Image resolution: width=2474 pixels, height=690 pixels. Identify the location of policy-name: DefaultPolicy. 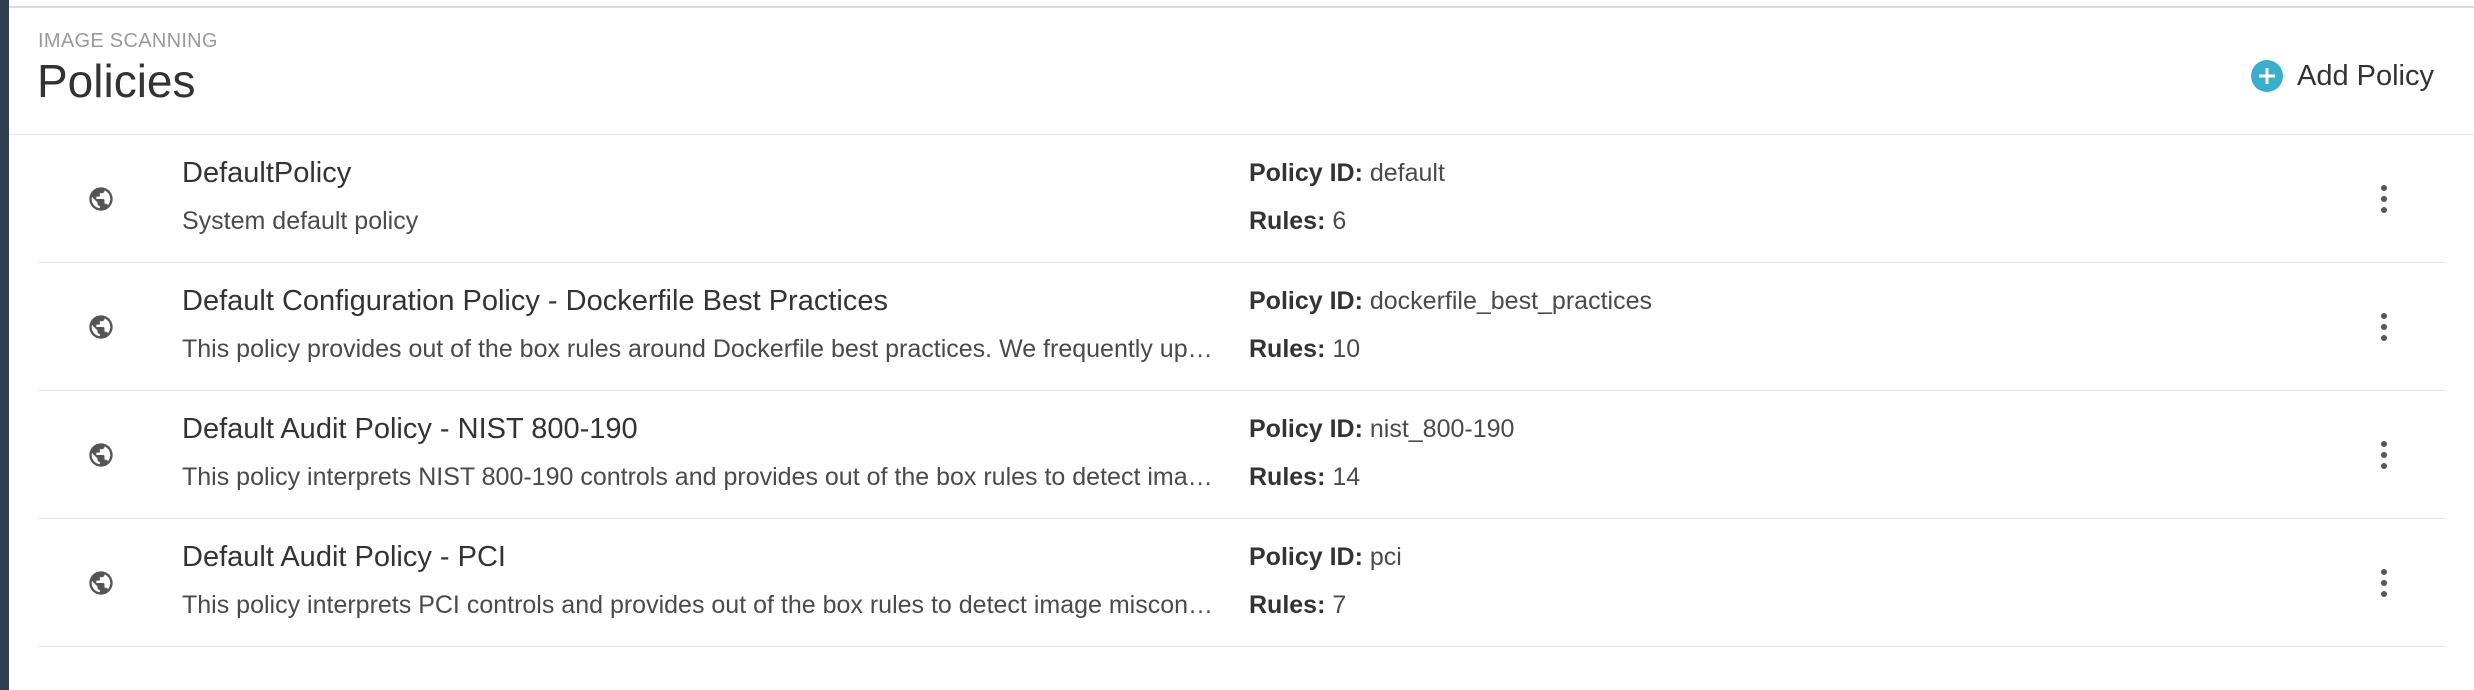
(266, 173).